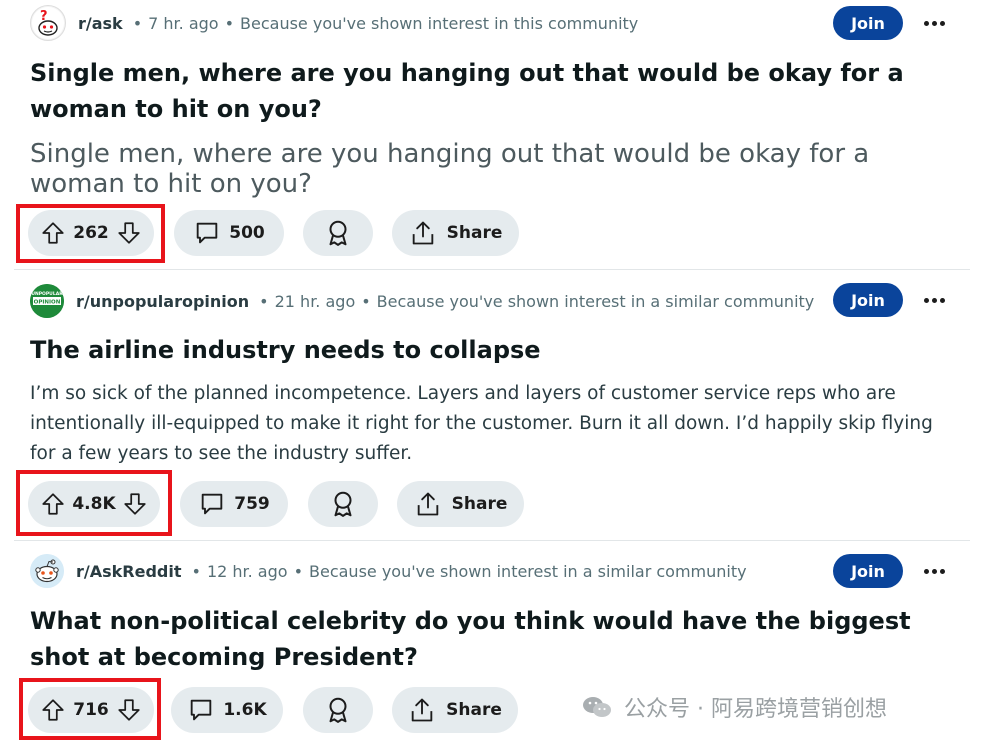 The image size is (995, 746). I want to click on vote-bar: 4.8K, so click(94, 504).